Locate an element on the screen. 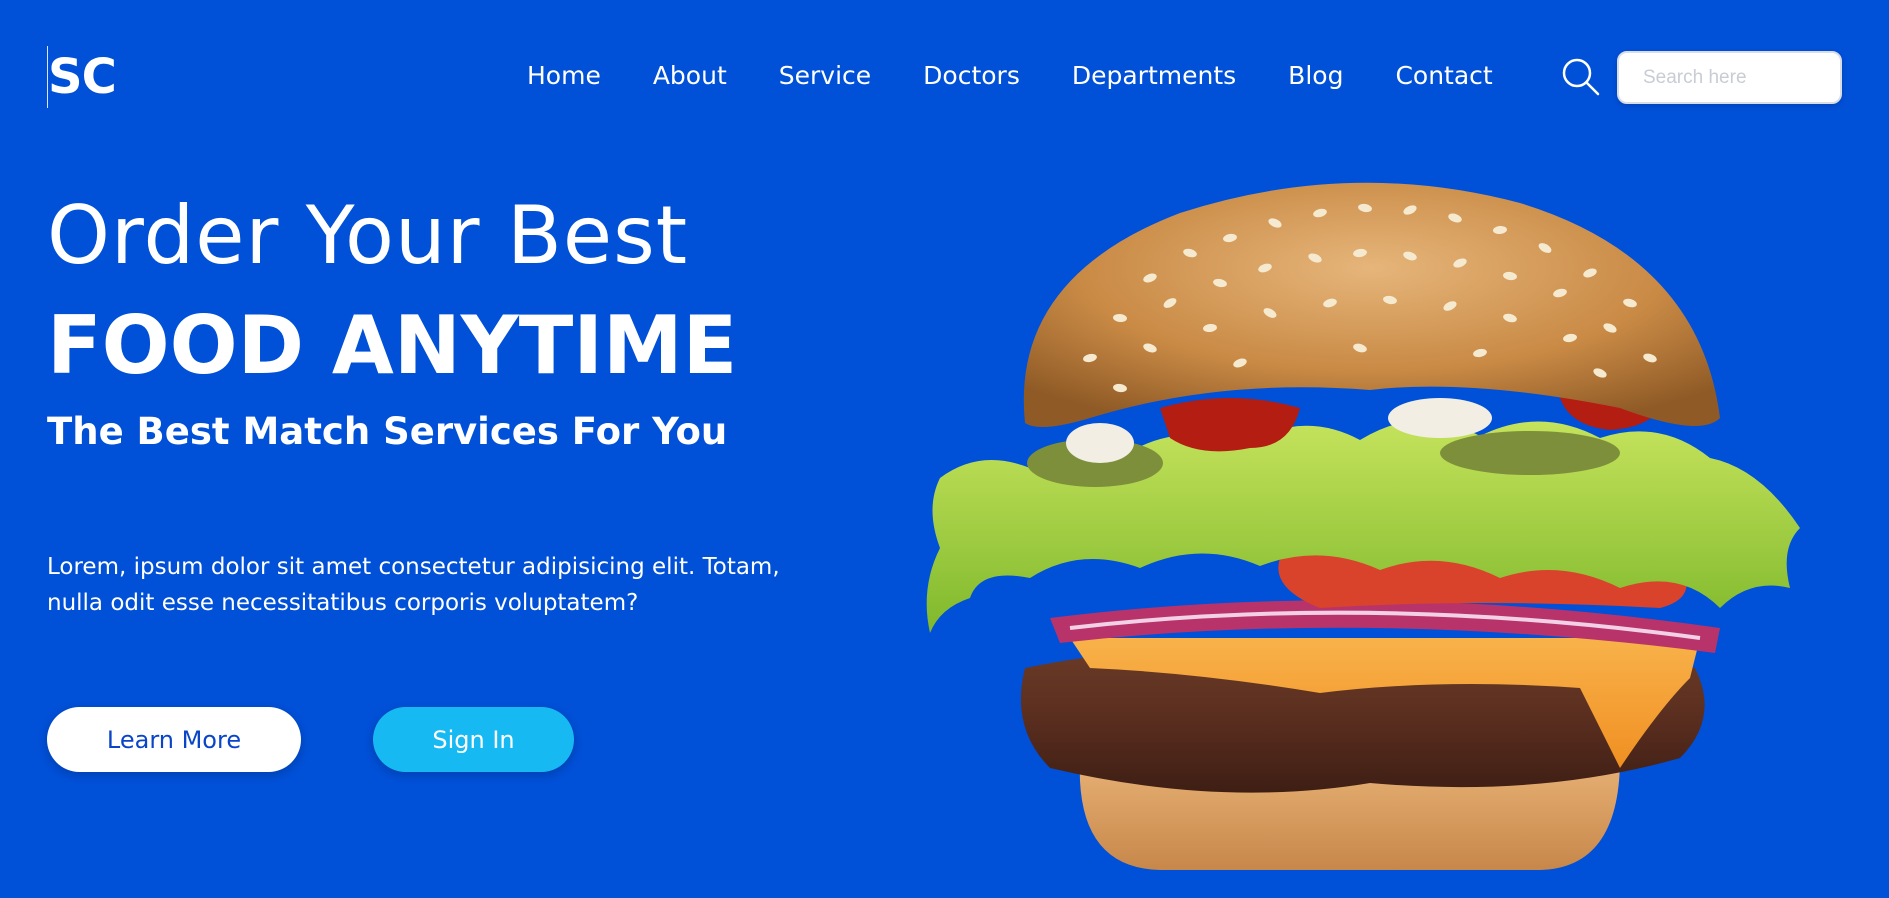 The image size is (1889, 898). nav-item-departments: Departments is located at coordinates (1154, 76).